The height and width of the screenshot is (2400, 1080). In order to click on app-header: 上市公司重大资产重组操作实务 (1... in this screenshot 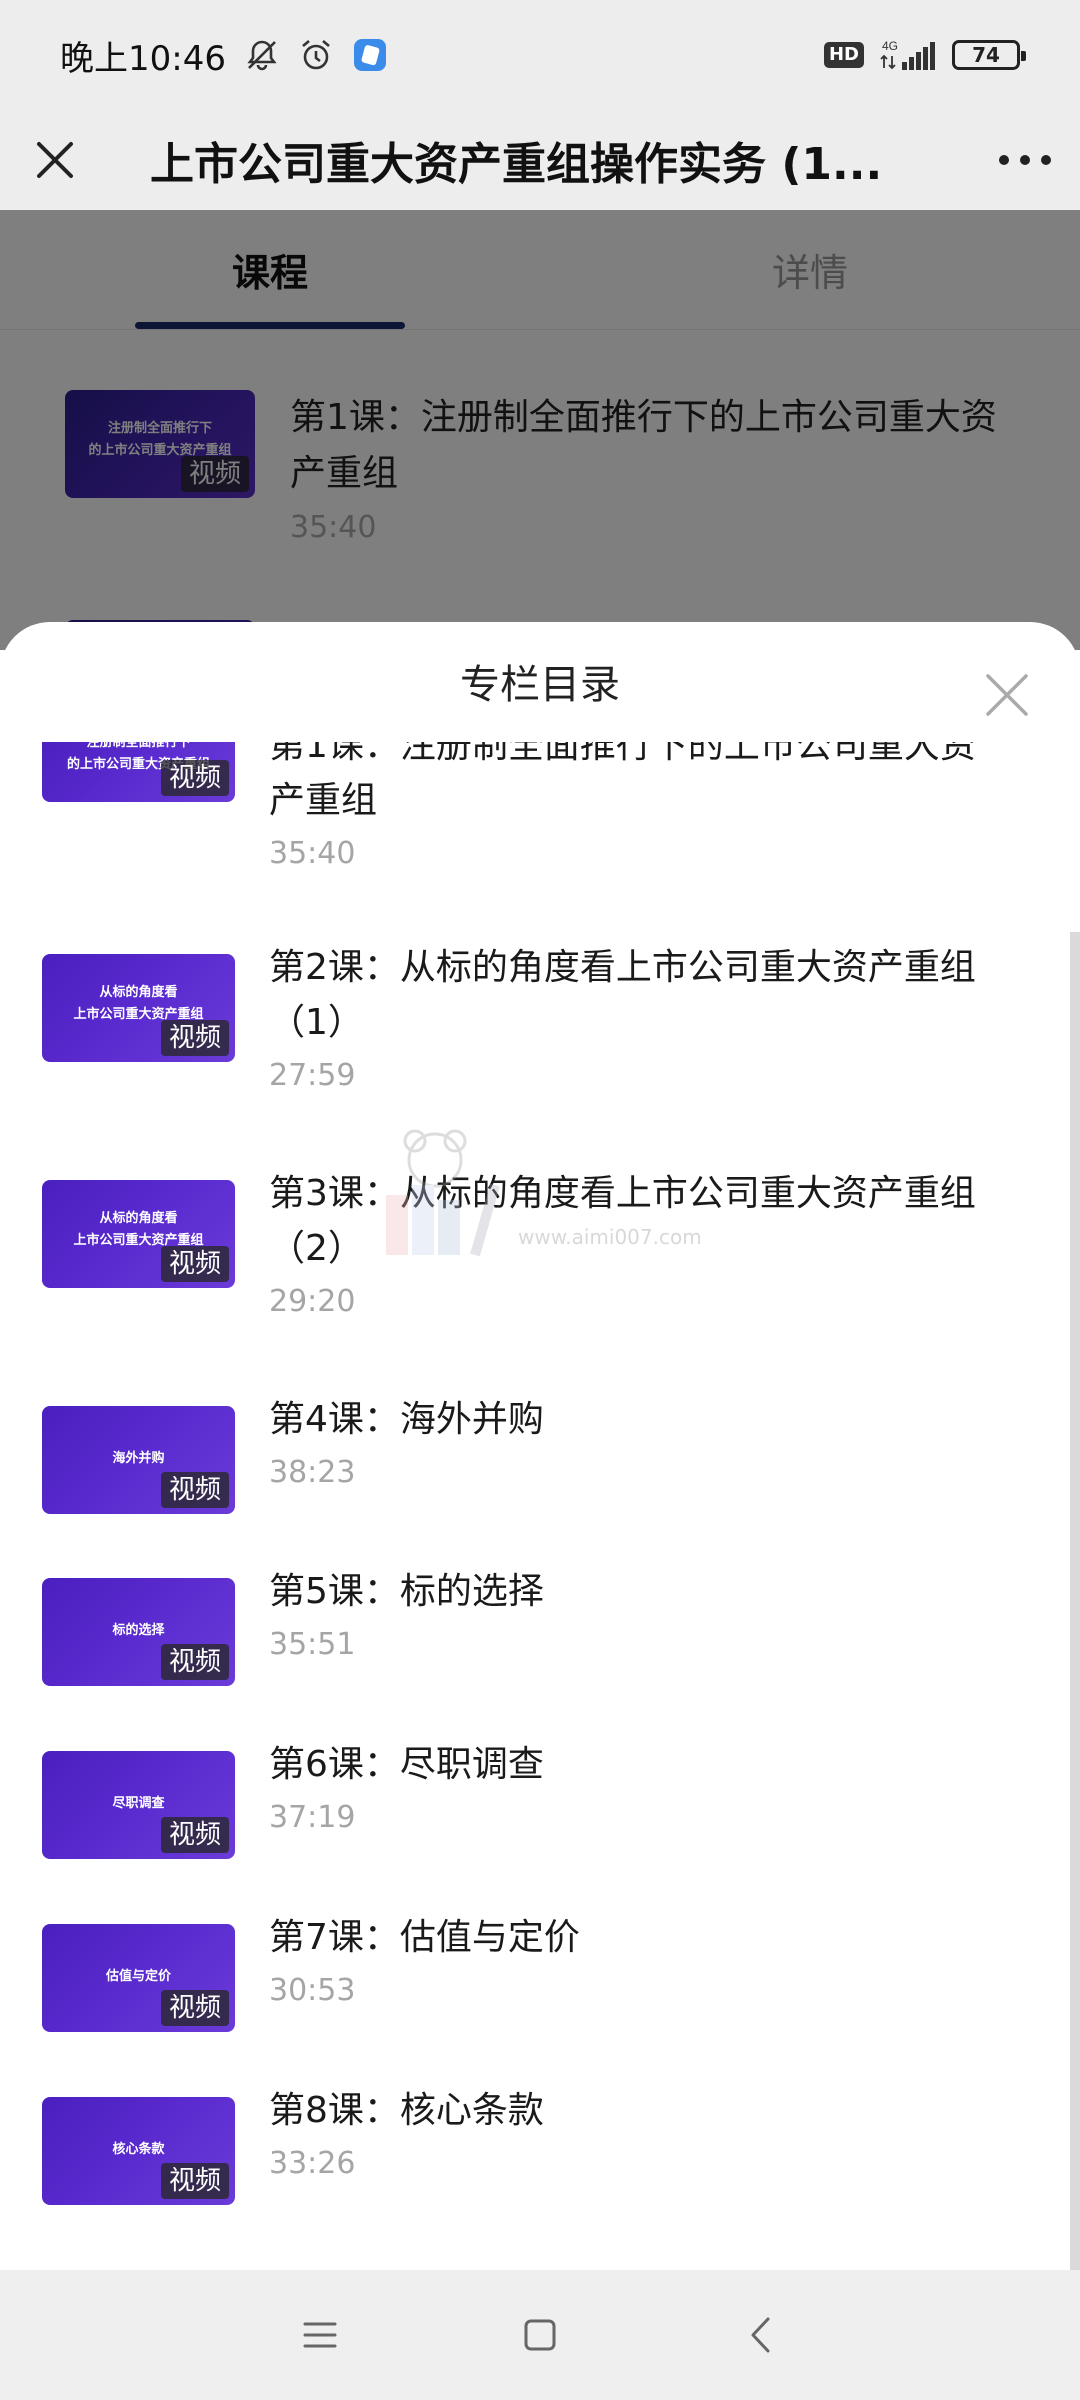, I will do `click(540, 160)`.